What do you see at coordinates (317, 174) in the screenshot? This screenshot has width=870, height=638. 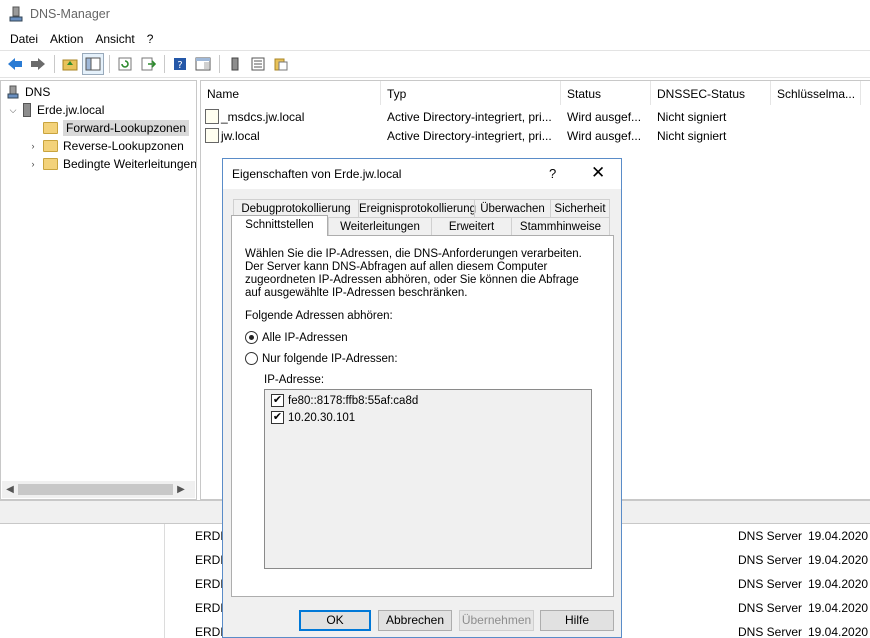 I see `dialog-title: Eigenschaften von Erde.jw.local` at bounding box center [317, 174].